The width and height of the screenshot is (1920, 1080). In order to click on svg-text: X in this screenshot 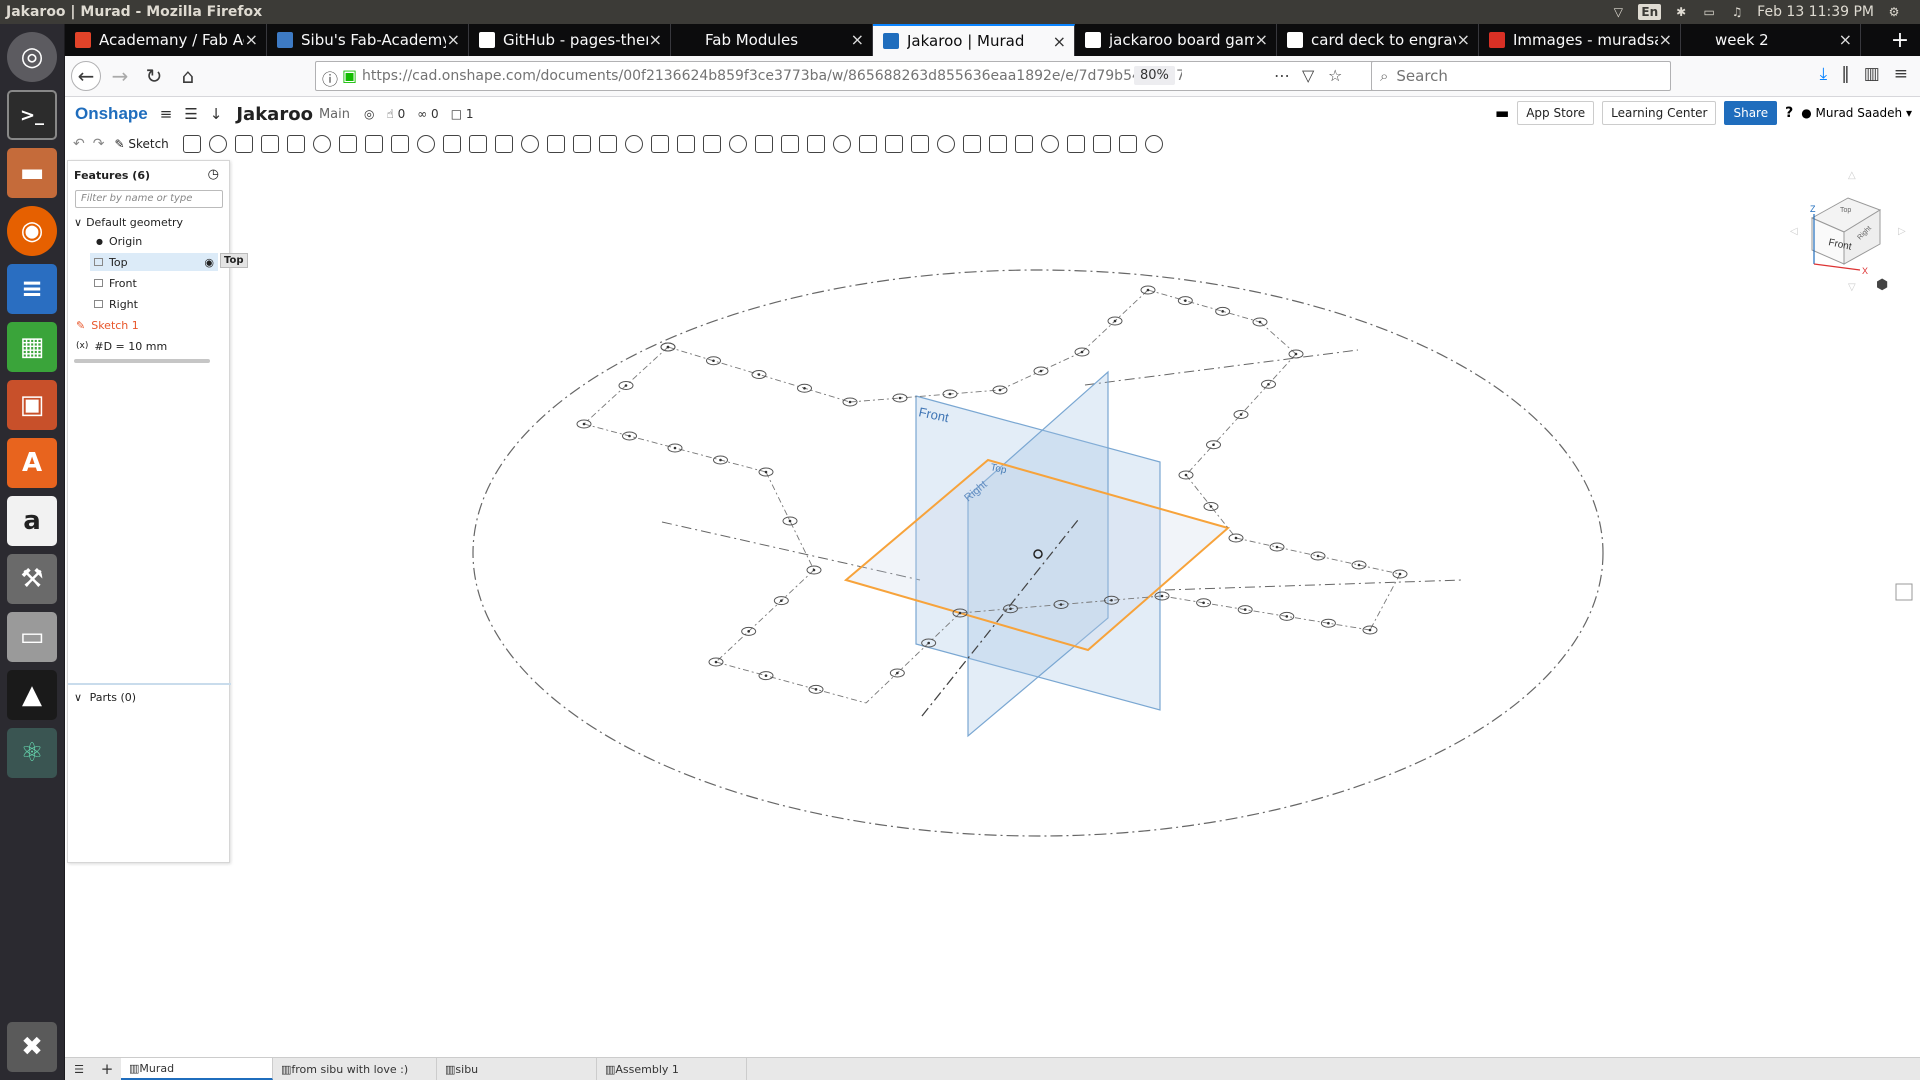, I will do `click(1865, 271)`.